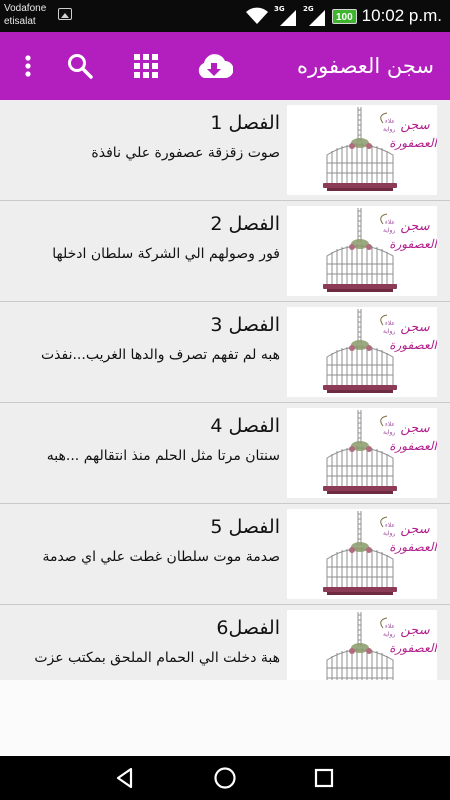  Describe the element at coordinates (214, 66) in the screenshot. I see `download-icon` at that location.